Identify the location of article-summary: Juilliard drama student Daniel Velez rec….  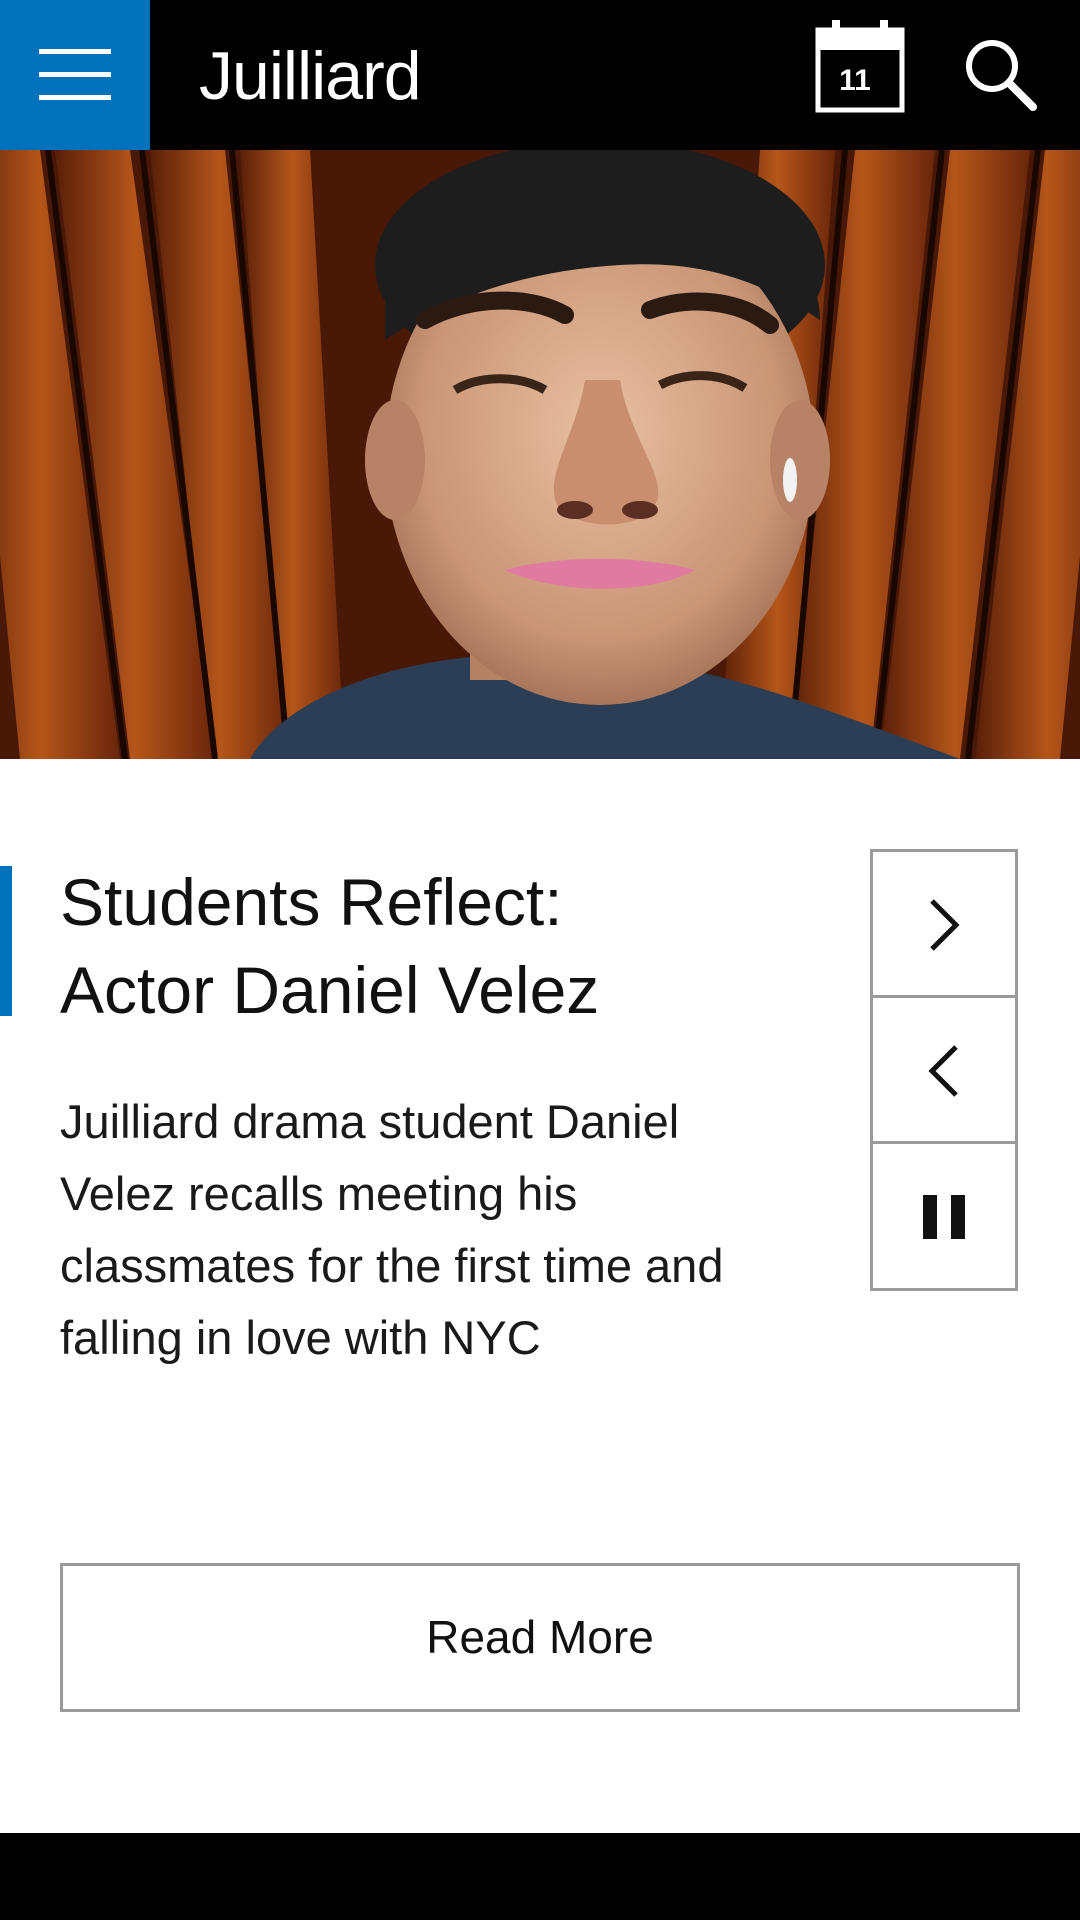
(392, 1229).